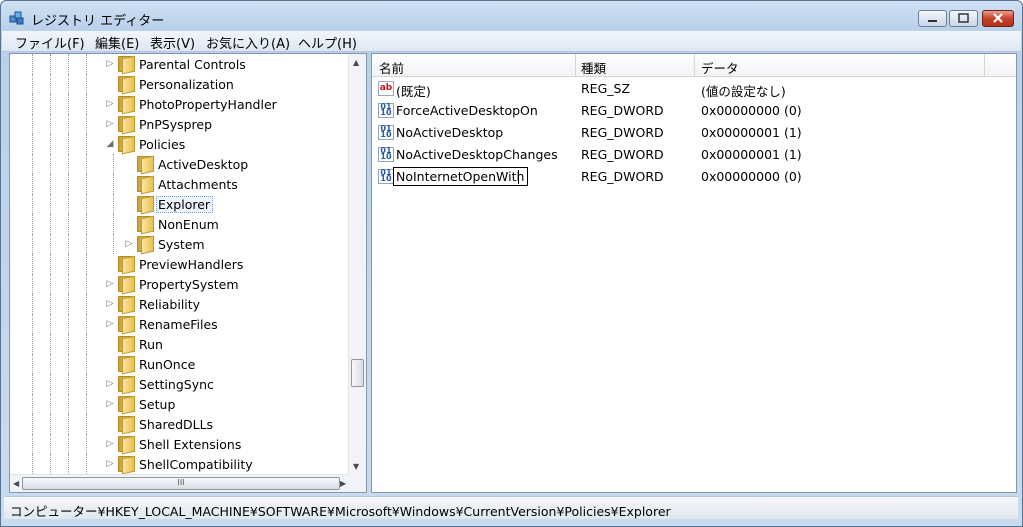 This screenshot has width=1023, height=527. Describe the element at coordinates (172, 42) in the screenshot. I see `menu-view: 表示(V)` at that location.